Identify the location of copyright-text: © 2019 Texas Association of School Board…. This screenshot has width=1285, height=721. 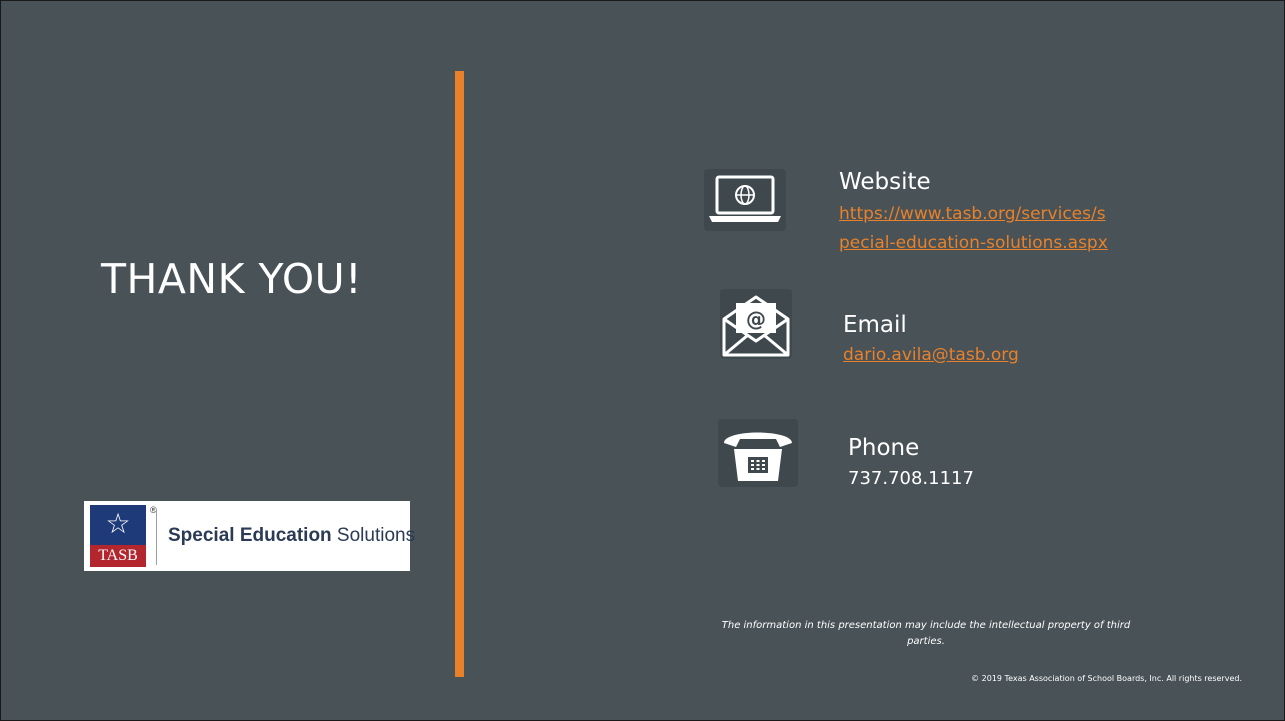
(1106, 678).